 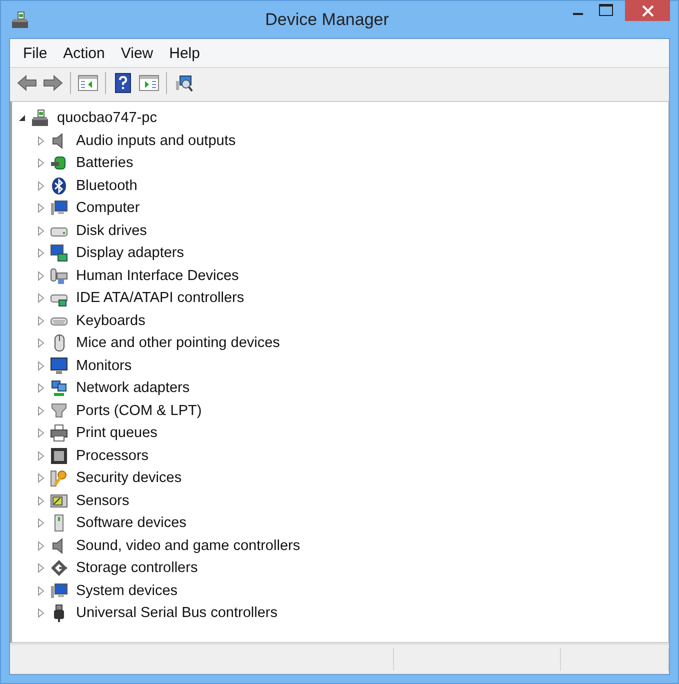 I want to click on tree-item: Universal Serial Bus controllers, so click(x=177, y=613).